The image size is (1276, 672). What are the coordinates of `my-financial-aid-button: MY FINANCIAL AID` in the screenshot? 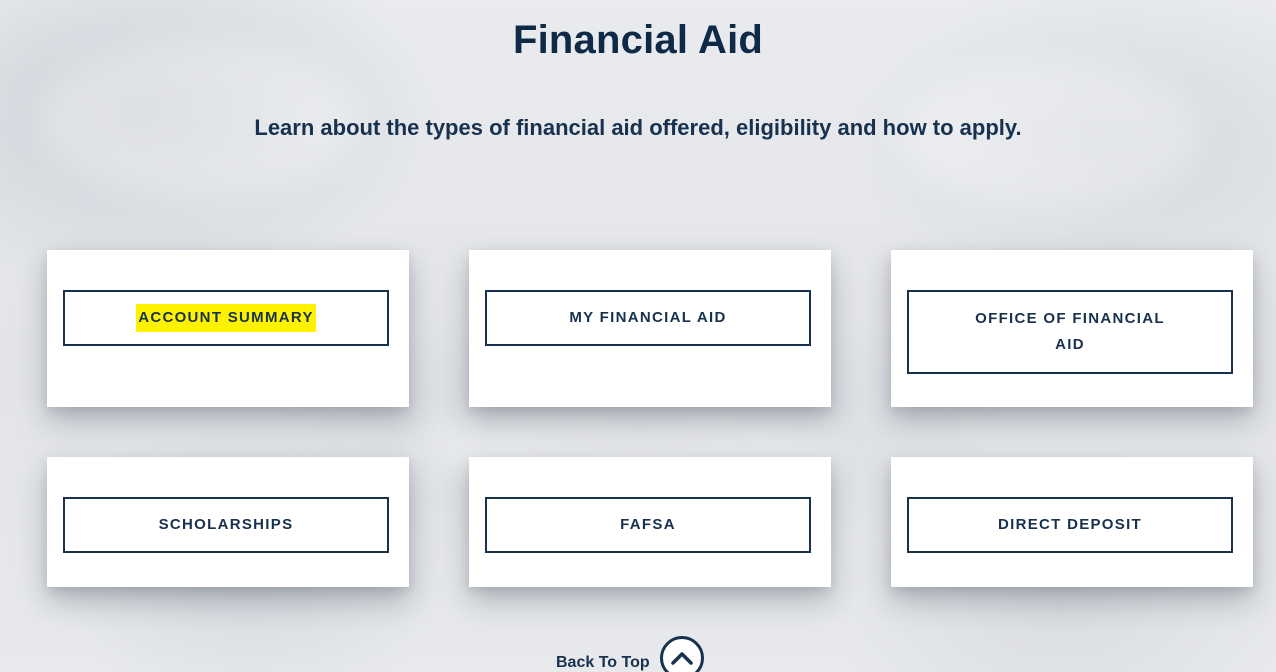 It's located at (648, 318).